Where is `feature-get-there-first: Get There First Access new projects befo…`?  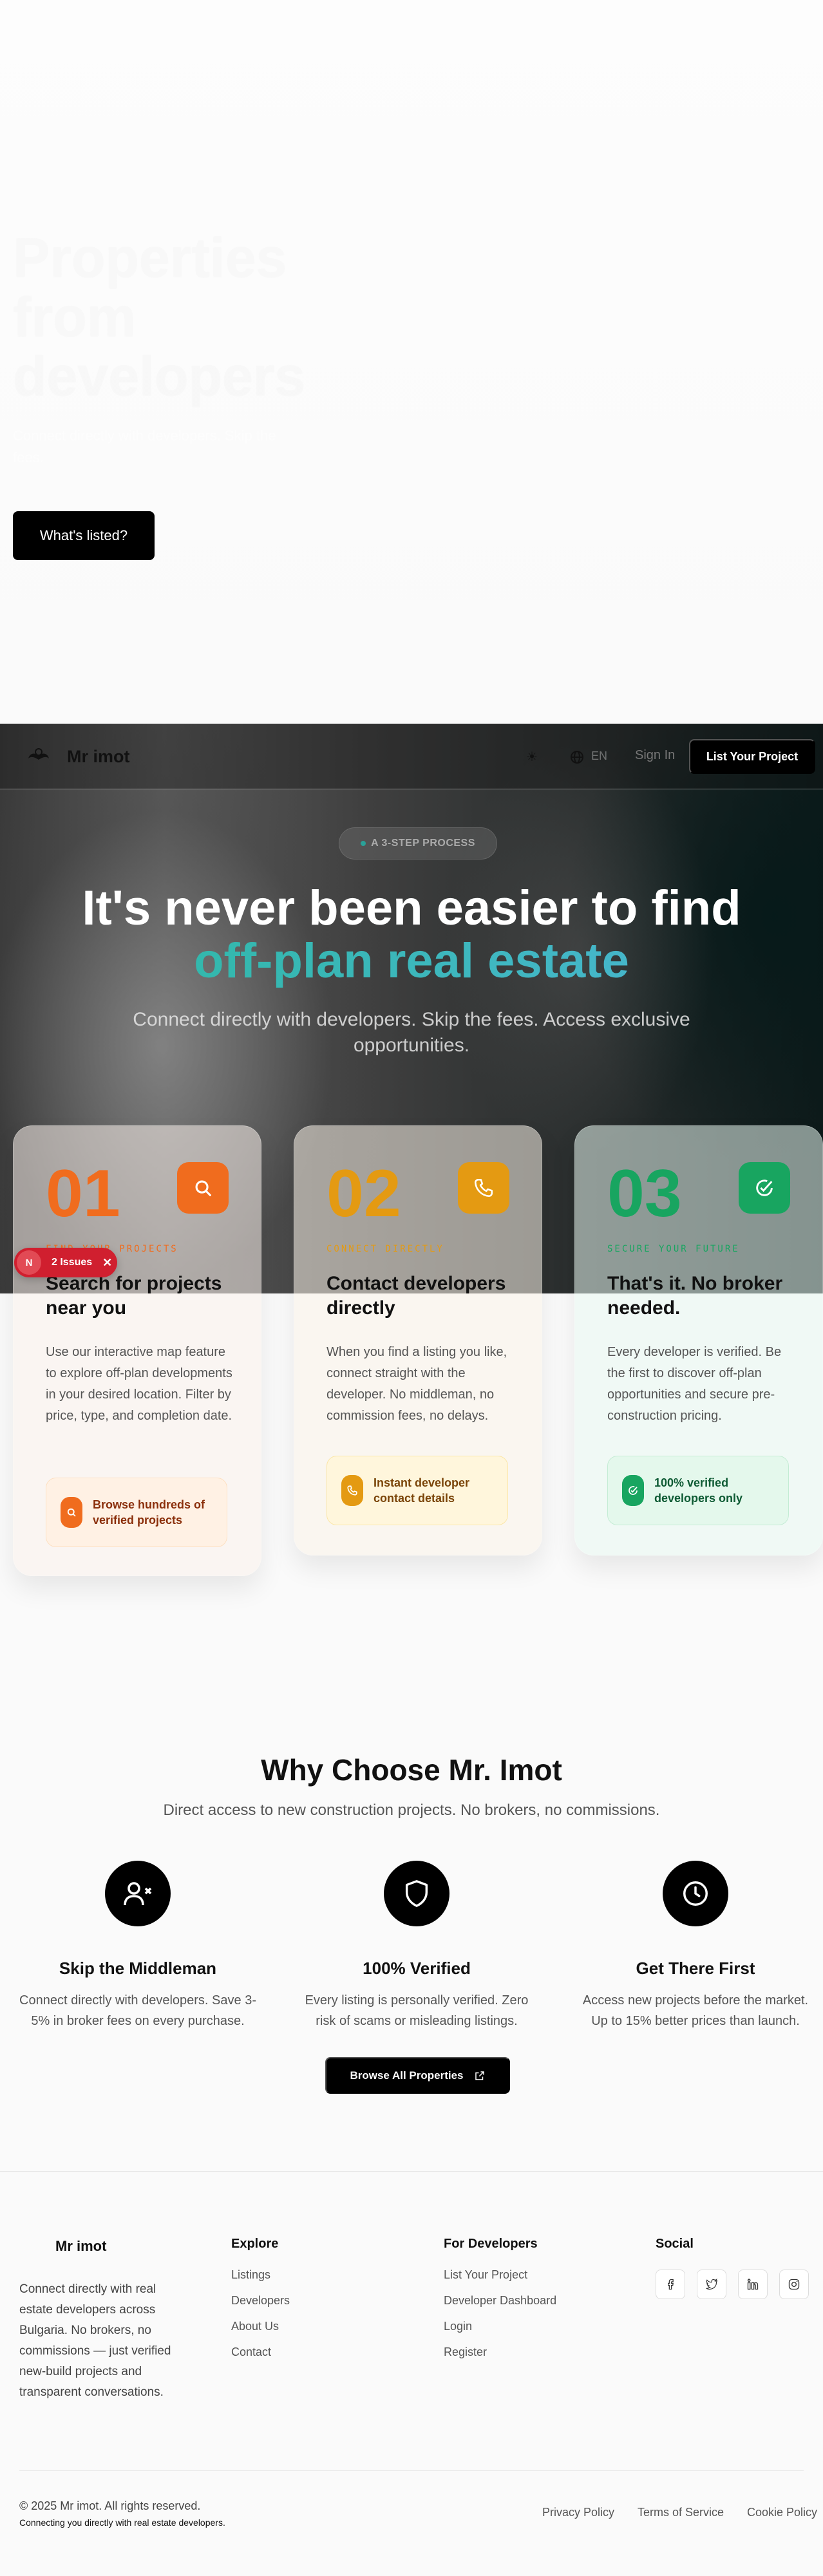 feature-get-there-first: Get There First Access new projects befo… is located at coordinates (695, 1946).